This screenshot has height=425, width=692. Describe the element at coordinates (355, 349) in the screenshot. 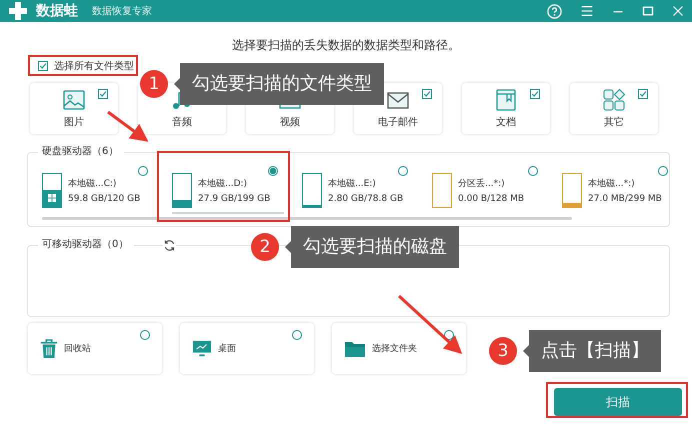

I see `folder-icon` at that location.